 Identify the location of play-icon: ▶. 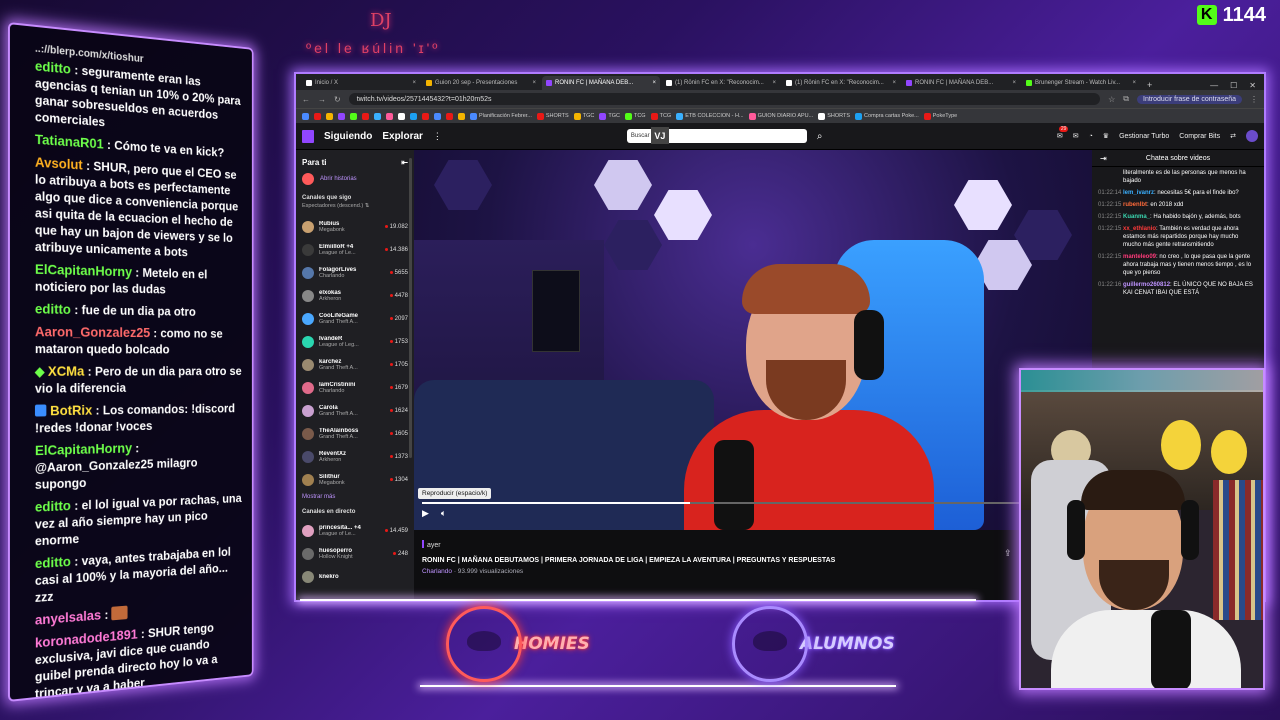
(425, 513).